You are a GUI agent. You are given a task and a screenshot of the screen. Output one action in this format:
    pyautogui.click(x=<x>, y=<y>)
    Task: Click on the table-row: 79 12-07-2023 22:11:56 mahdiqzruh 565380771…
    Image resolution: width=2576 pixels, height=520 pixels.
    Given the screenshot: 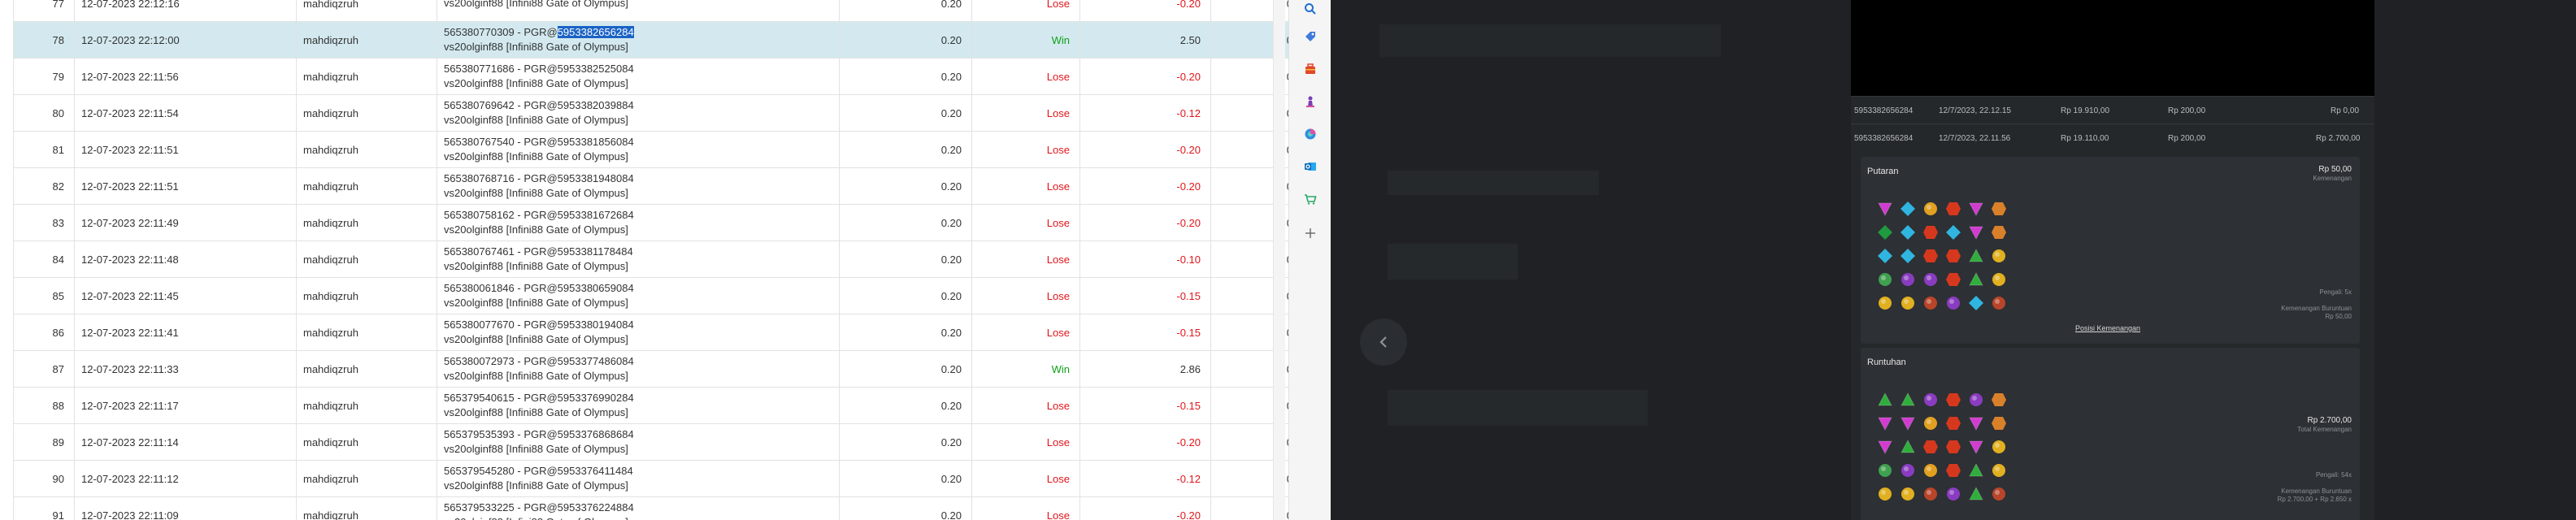 What is the action you would take?
    pyautogui.click(x=650, y=76)
    